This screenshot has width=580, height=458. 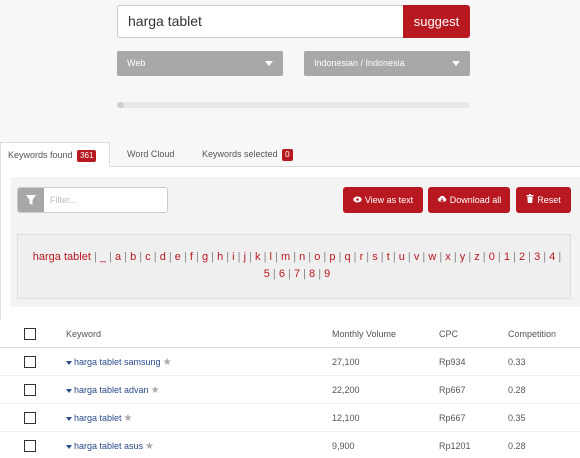 What do you see at coordinates (475, 200) in the screenshot?
I see `download-all-label: Download all` at bounding box center [475, 200].